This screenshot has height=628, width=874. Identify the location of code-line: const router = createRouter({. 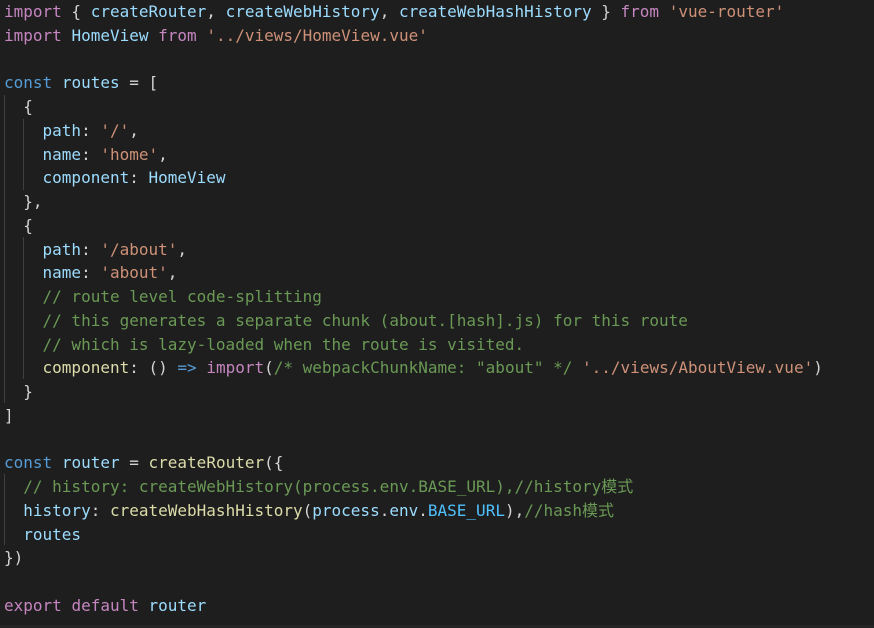
(143, 463).